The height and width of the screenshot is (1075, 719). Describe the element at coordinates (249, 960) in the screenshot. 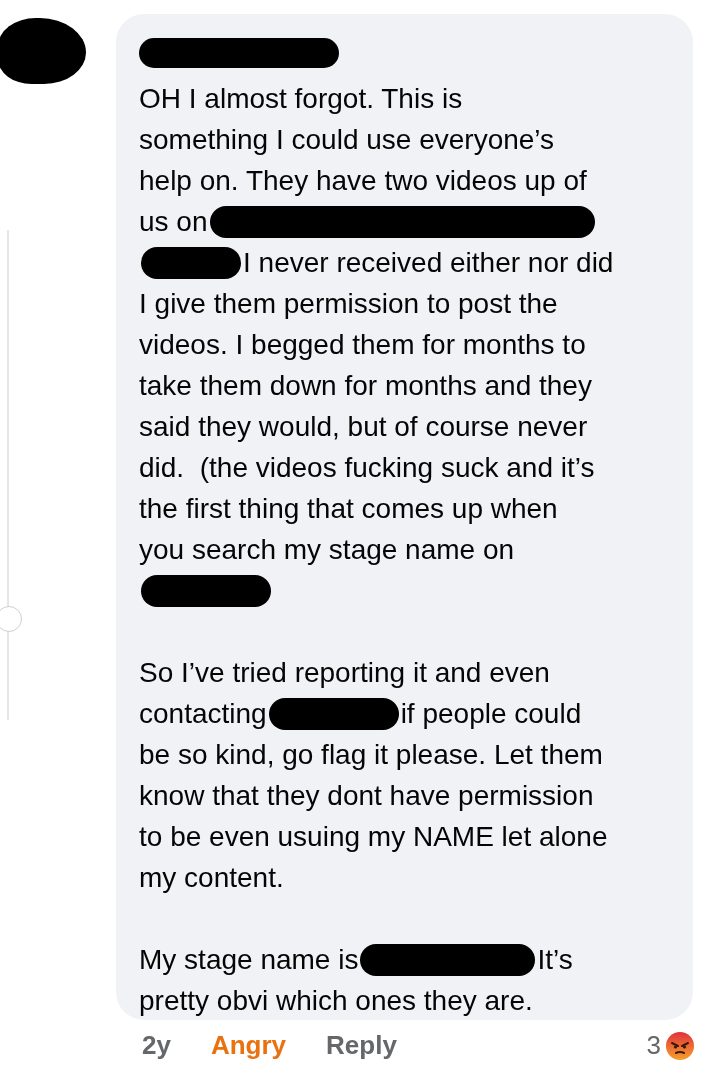

I see `comment-text: My stage name is` at that location.